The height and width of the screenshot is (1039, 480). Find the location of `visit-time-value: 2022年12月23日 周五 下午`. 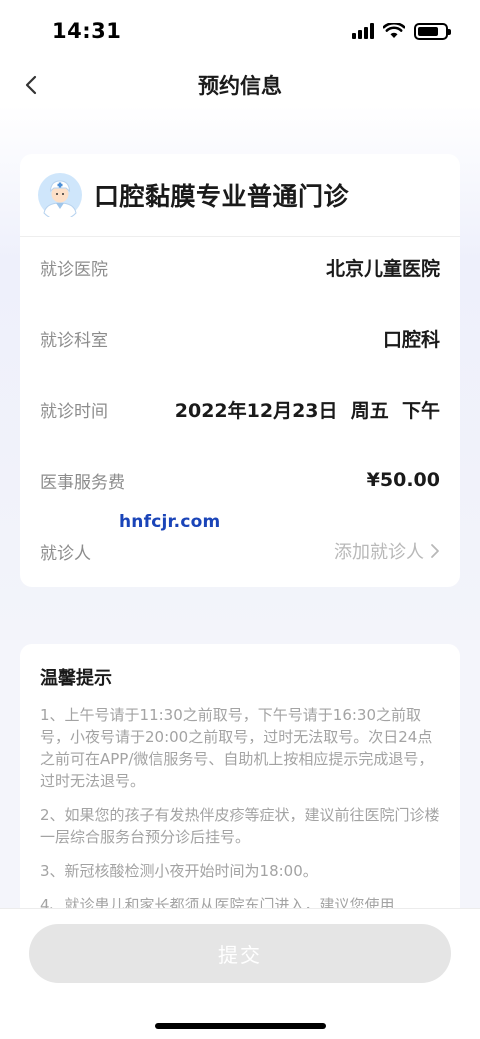

visit-time-value: 2022年12月23日 周五 下午 is located at coordinates (307, 410).